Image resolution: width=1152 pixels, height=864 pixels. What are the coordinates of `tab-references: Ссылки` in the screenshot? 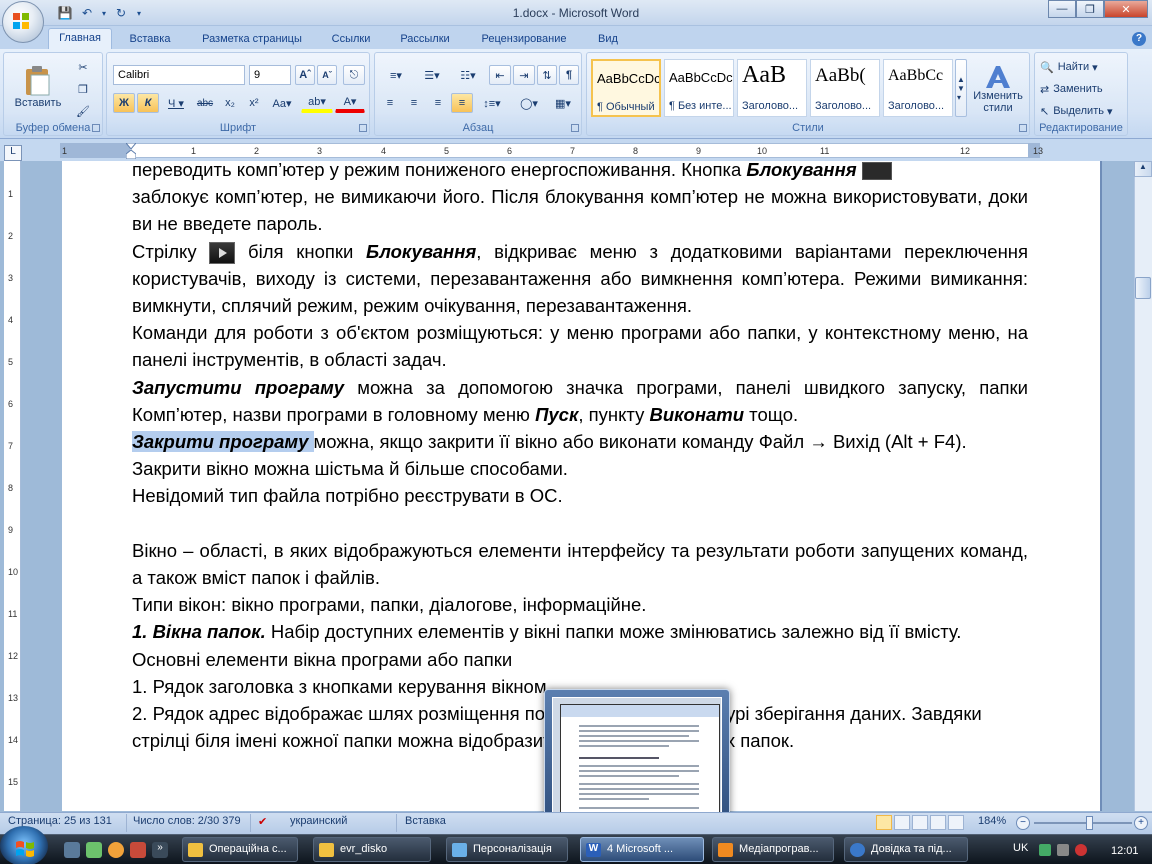 It's located at (351, 40).